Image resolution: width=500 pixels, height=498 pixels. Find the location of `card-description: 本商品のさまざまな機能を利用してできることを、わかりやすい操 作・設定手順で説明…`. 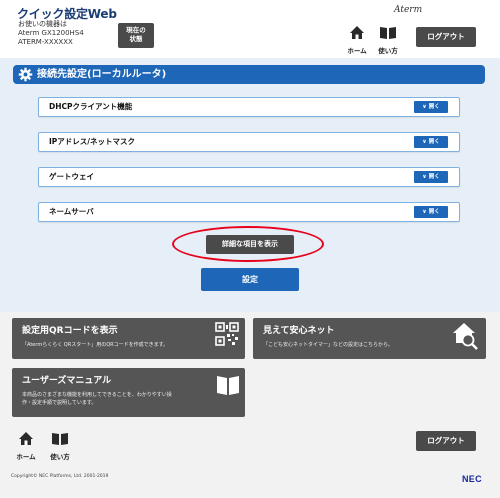

card-description: 本商品のさまざまな機能を利用してできることを、わかりやすい操 作・設定手順で説明… is located at coordinates (97, 399).